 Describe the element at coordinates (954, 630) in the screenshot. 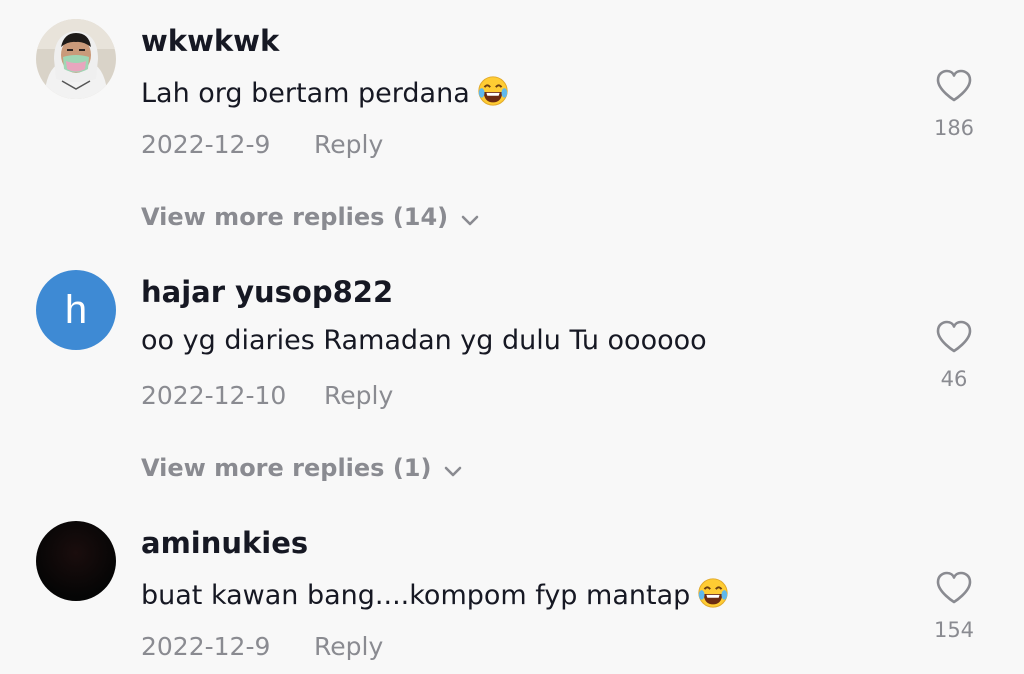

I see `like-count: 154` at that location.